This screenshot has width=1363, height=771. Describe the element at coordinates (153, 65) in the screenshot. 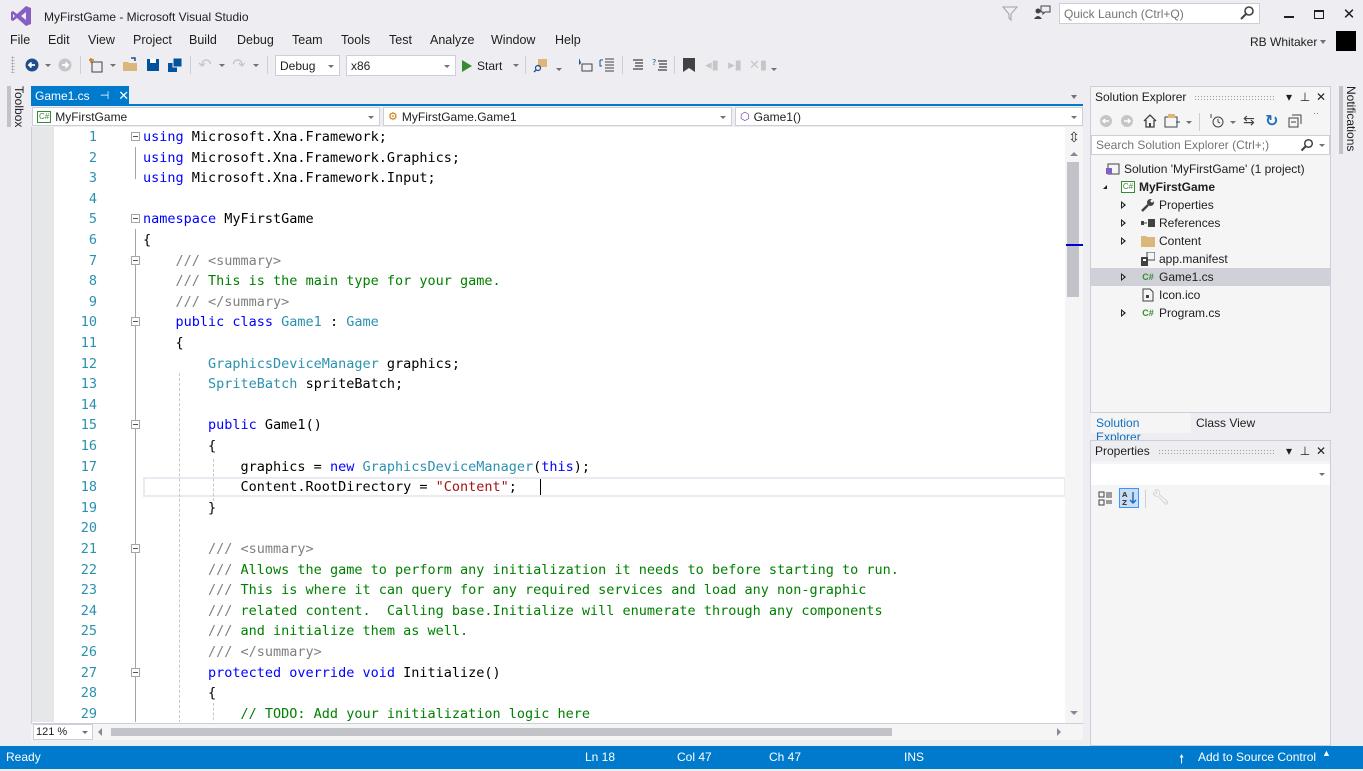

I see `save-button` at that location.